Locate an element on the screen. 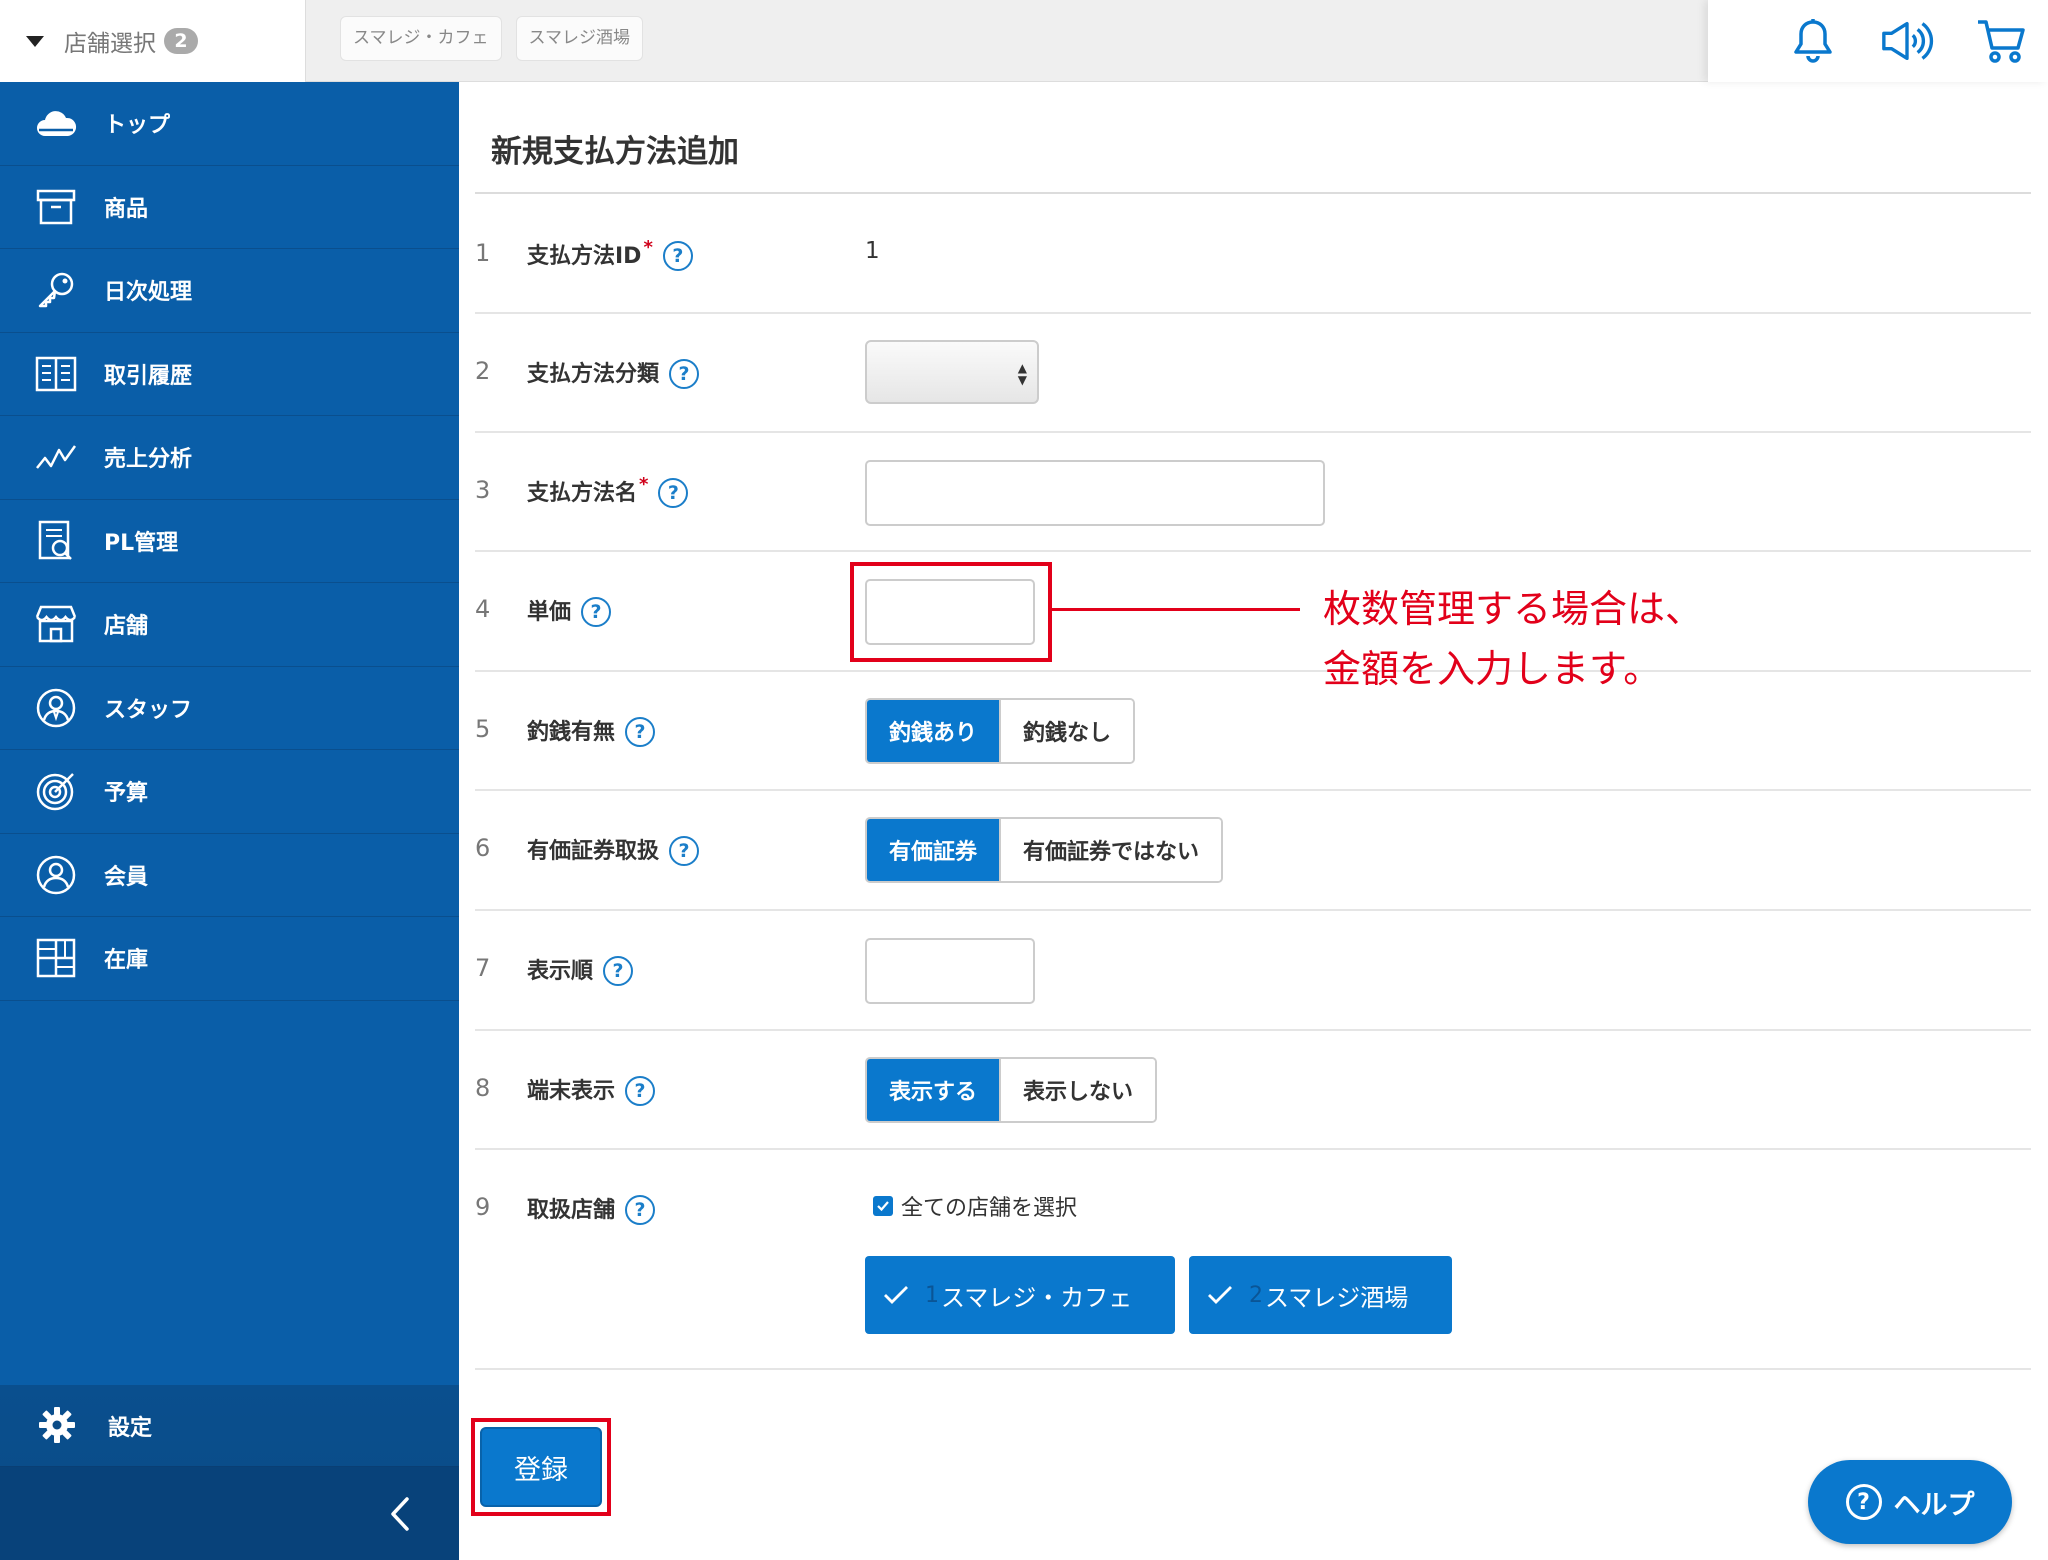  selected-store-chips: スマレジ・カフェ スマレジ酒場 is located at coordinates (491, 38).